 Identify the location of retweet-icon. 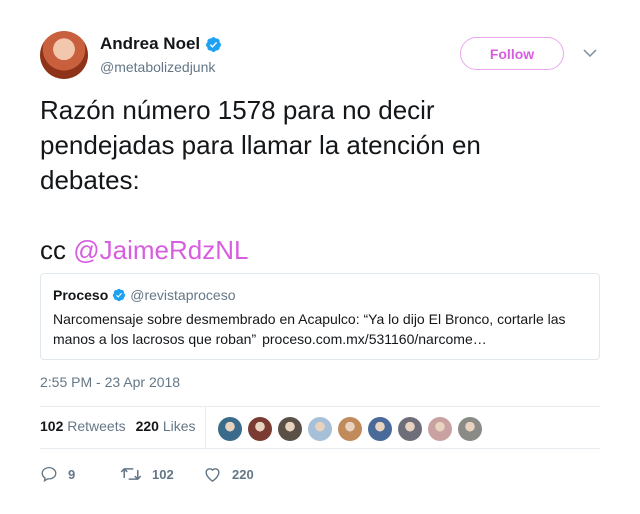
(131, 474).